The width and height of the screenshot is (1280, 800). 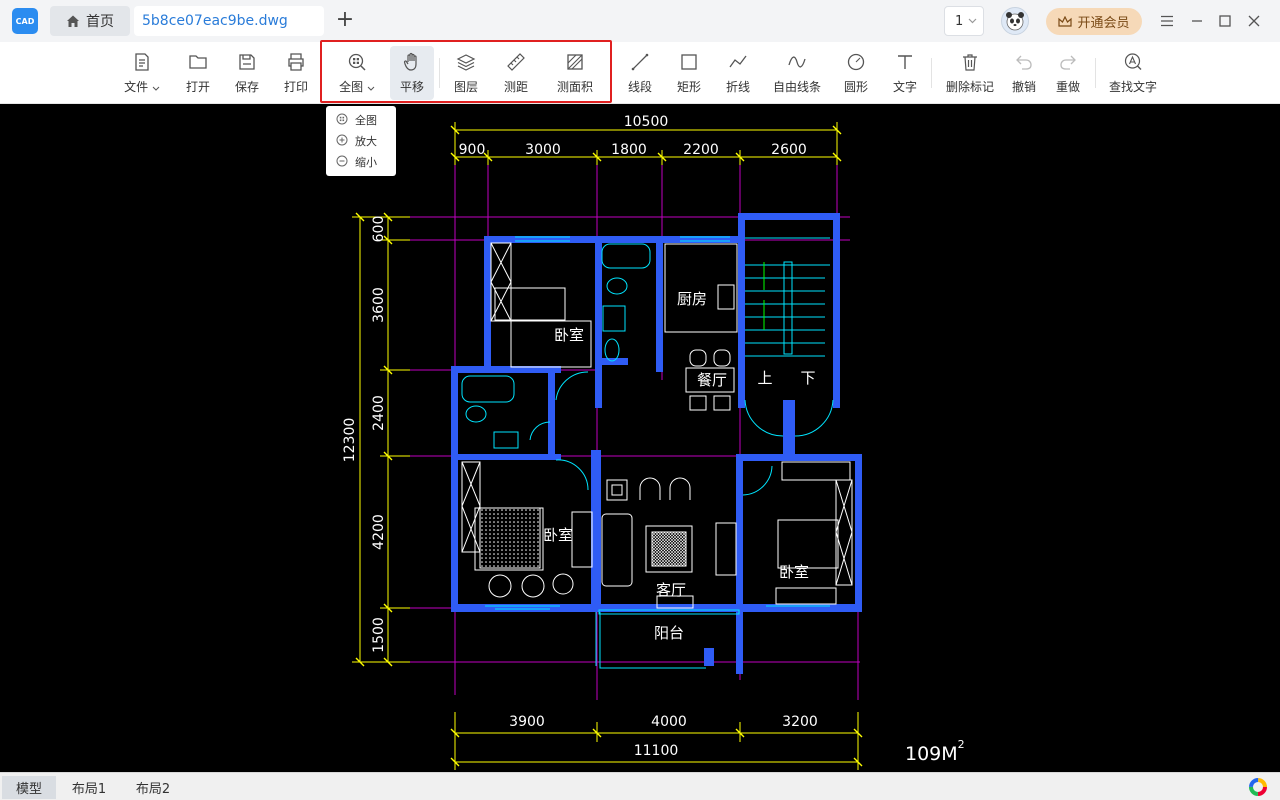 I want to click on menu-button, so click(x=1167, y=21).